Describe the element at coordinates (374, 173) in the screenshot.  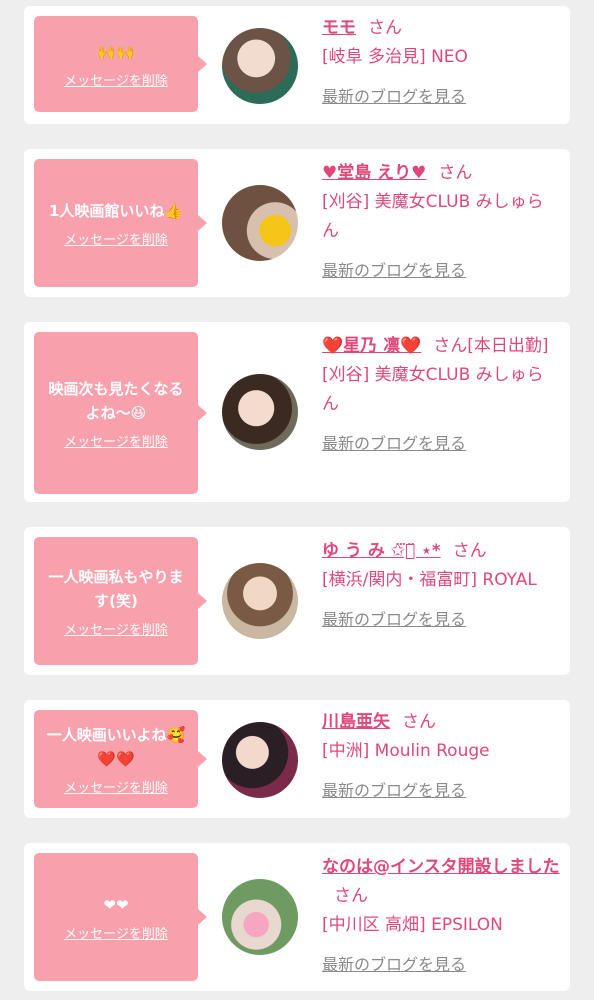
I see `girl-name-link: ♥堂島 えり♥` at that location.